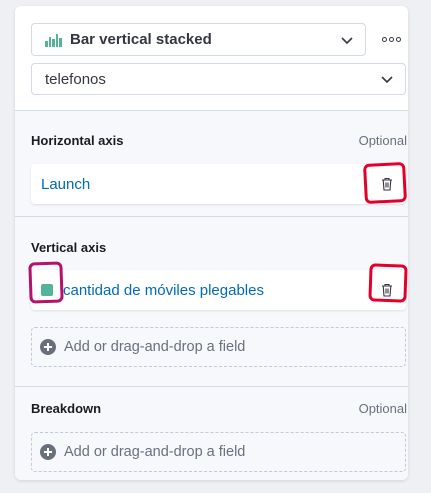 The image size is (431, 493). Describe the element at coordinates (141, 39) in the screenshot. I see `chart-type-label: Bar vertical stacked` at that location.